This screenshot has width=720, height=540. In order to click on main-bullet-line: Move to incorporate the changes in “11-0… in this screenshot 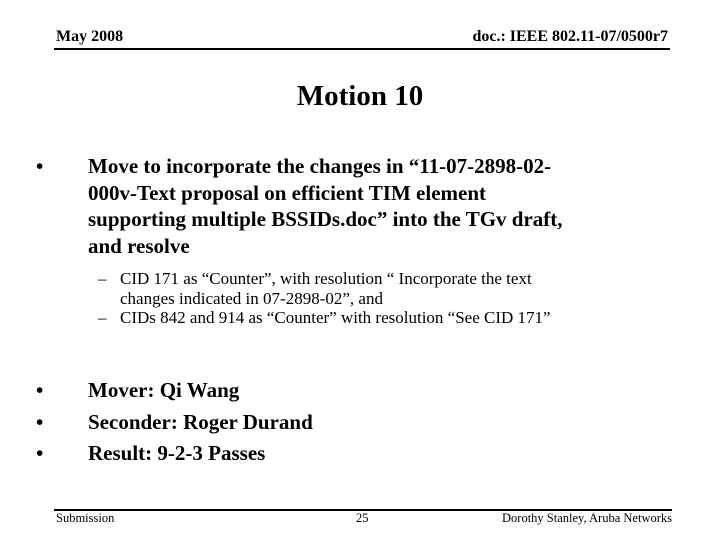, I will do `click(320, 166)`.